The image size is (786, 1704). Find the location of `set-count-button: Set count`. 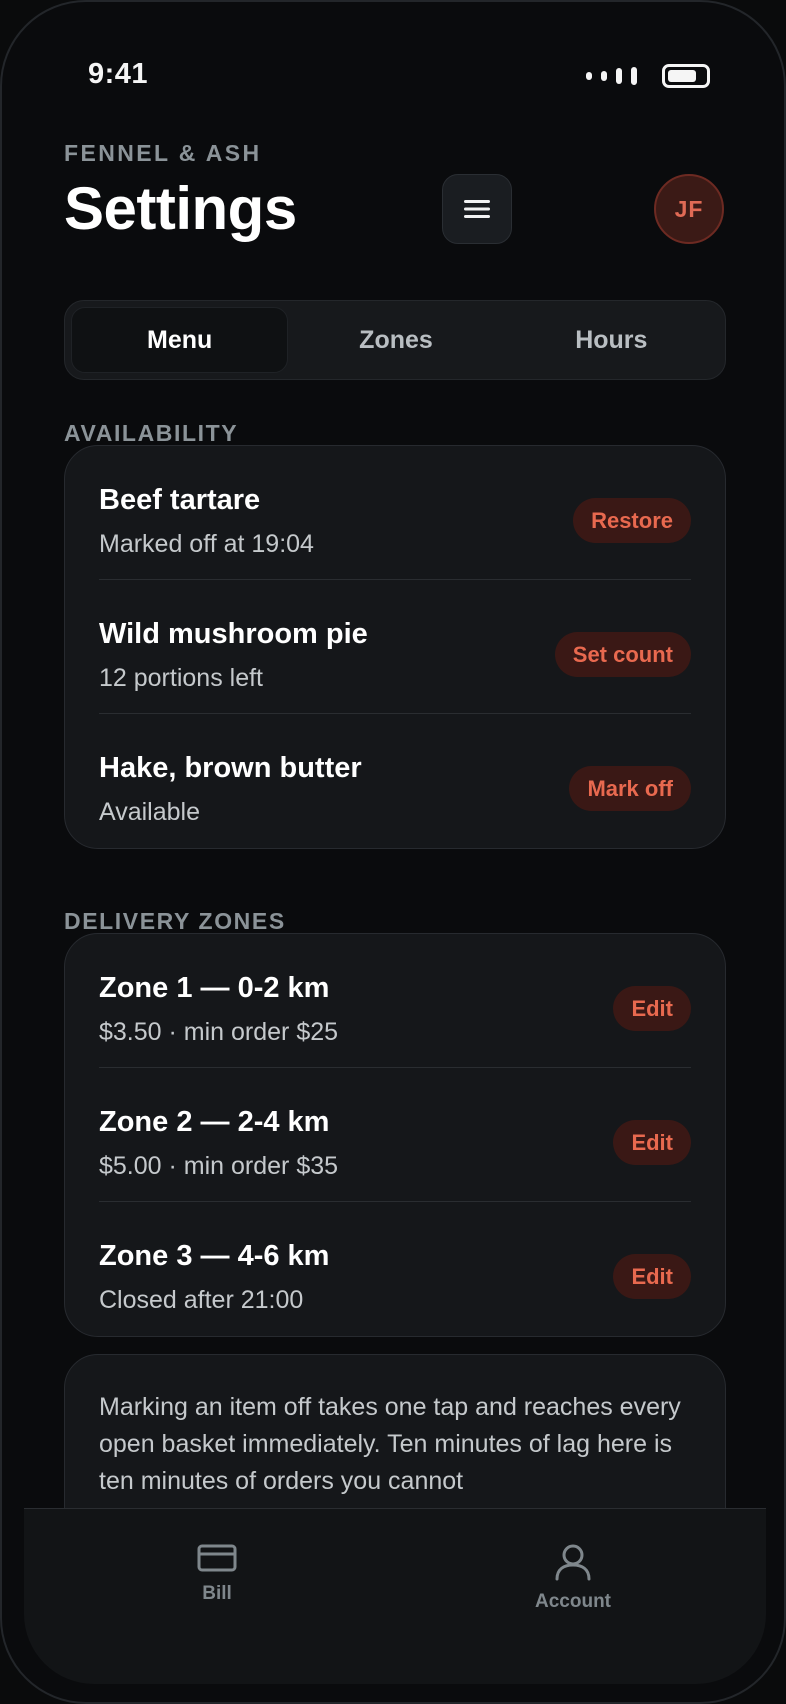

set-count-button: Set count is located at coordinates (622, 654).